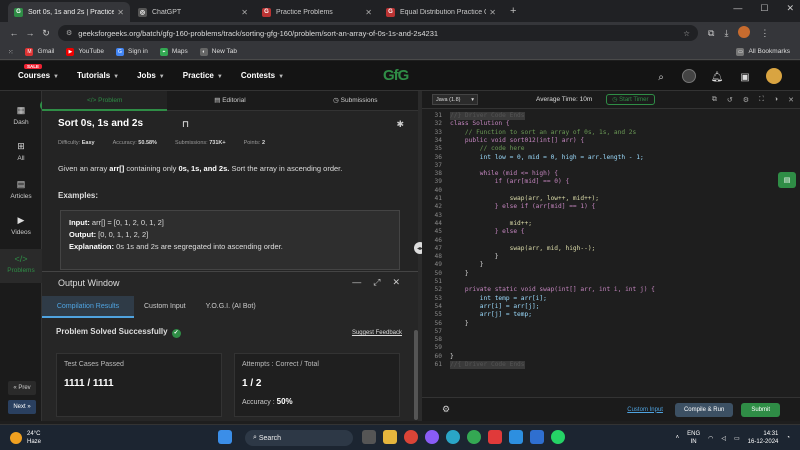  Describe the element at coordinates (611, 207) in the screenshot. I see `code-line: 42 } else if (arr[mid] == 1) {` at that location.